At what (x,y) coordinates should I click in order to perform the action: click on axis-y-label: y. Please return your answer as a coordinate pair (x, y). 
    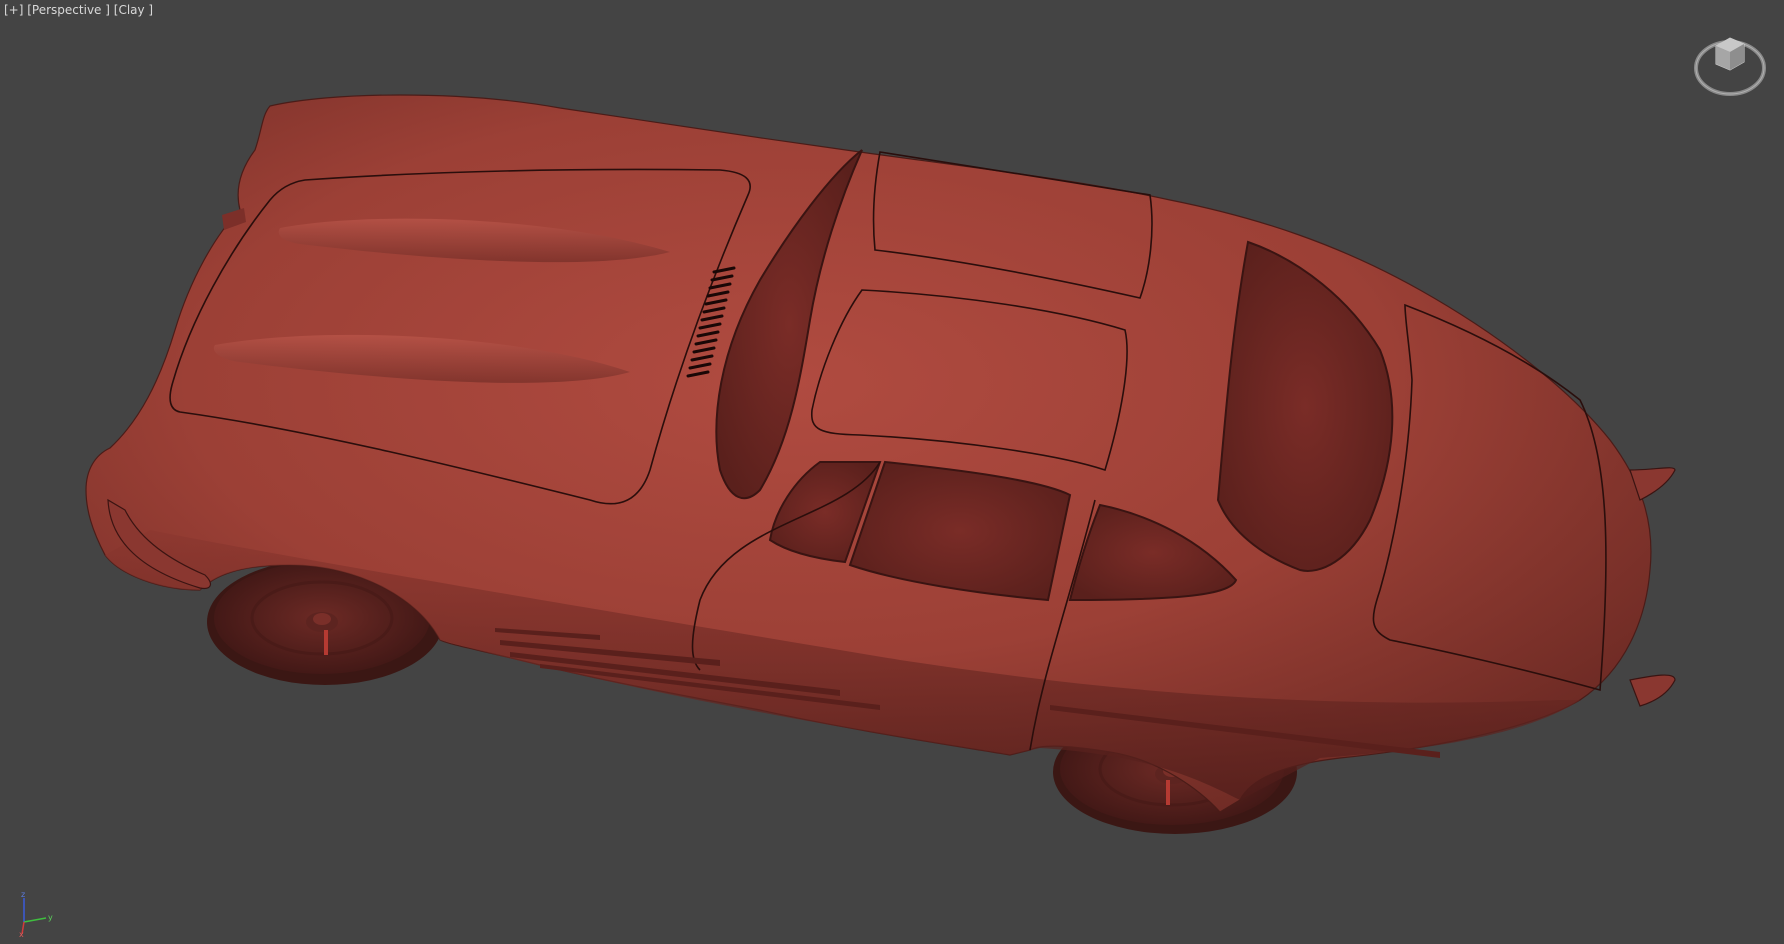
    Looking at the image, I should click on (50, 917).